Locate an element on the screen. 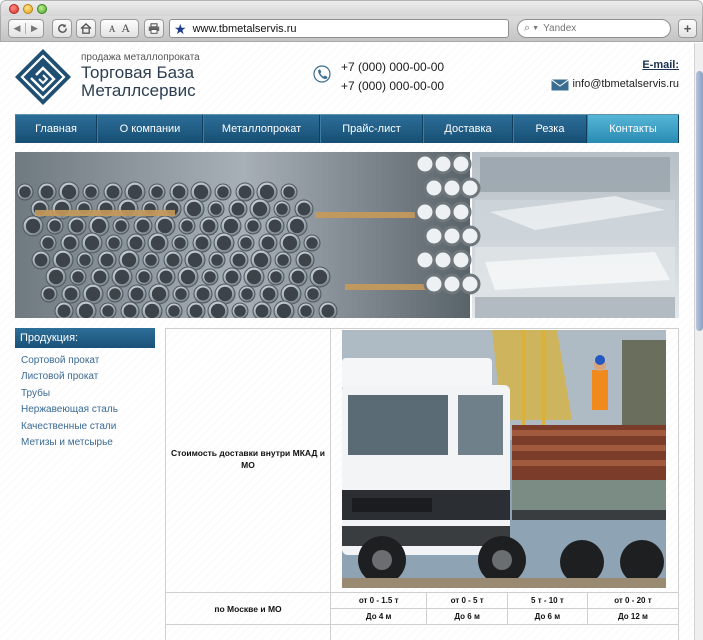 This screenshot has height=640, width=703. menu-item-metal-products: Металлопрокат is located at coordinates (261, 129).